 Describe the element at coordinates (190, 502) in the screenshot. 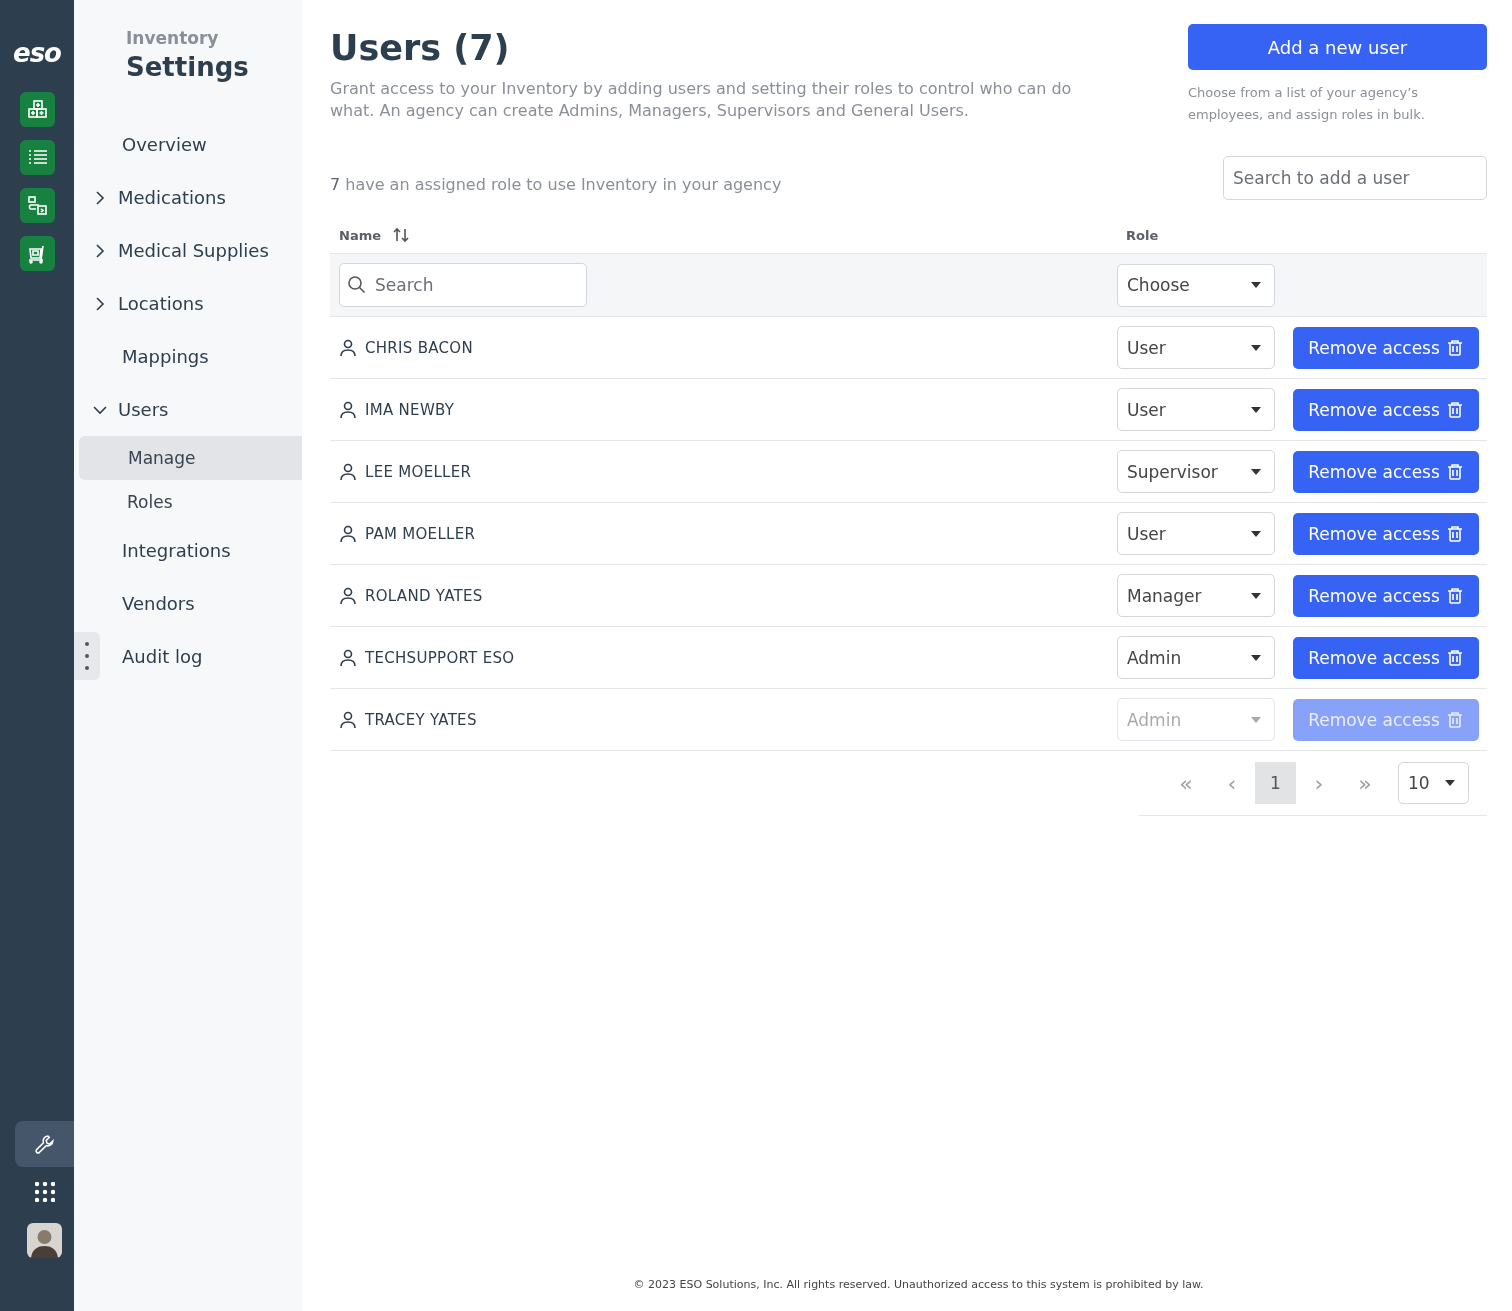

I see `nav-subitem: Roles` at that location.